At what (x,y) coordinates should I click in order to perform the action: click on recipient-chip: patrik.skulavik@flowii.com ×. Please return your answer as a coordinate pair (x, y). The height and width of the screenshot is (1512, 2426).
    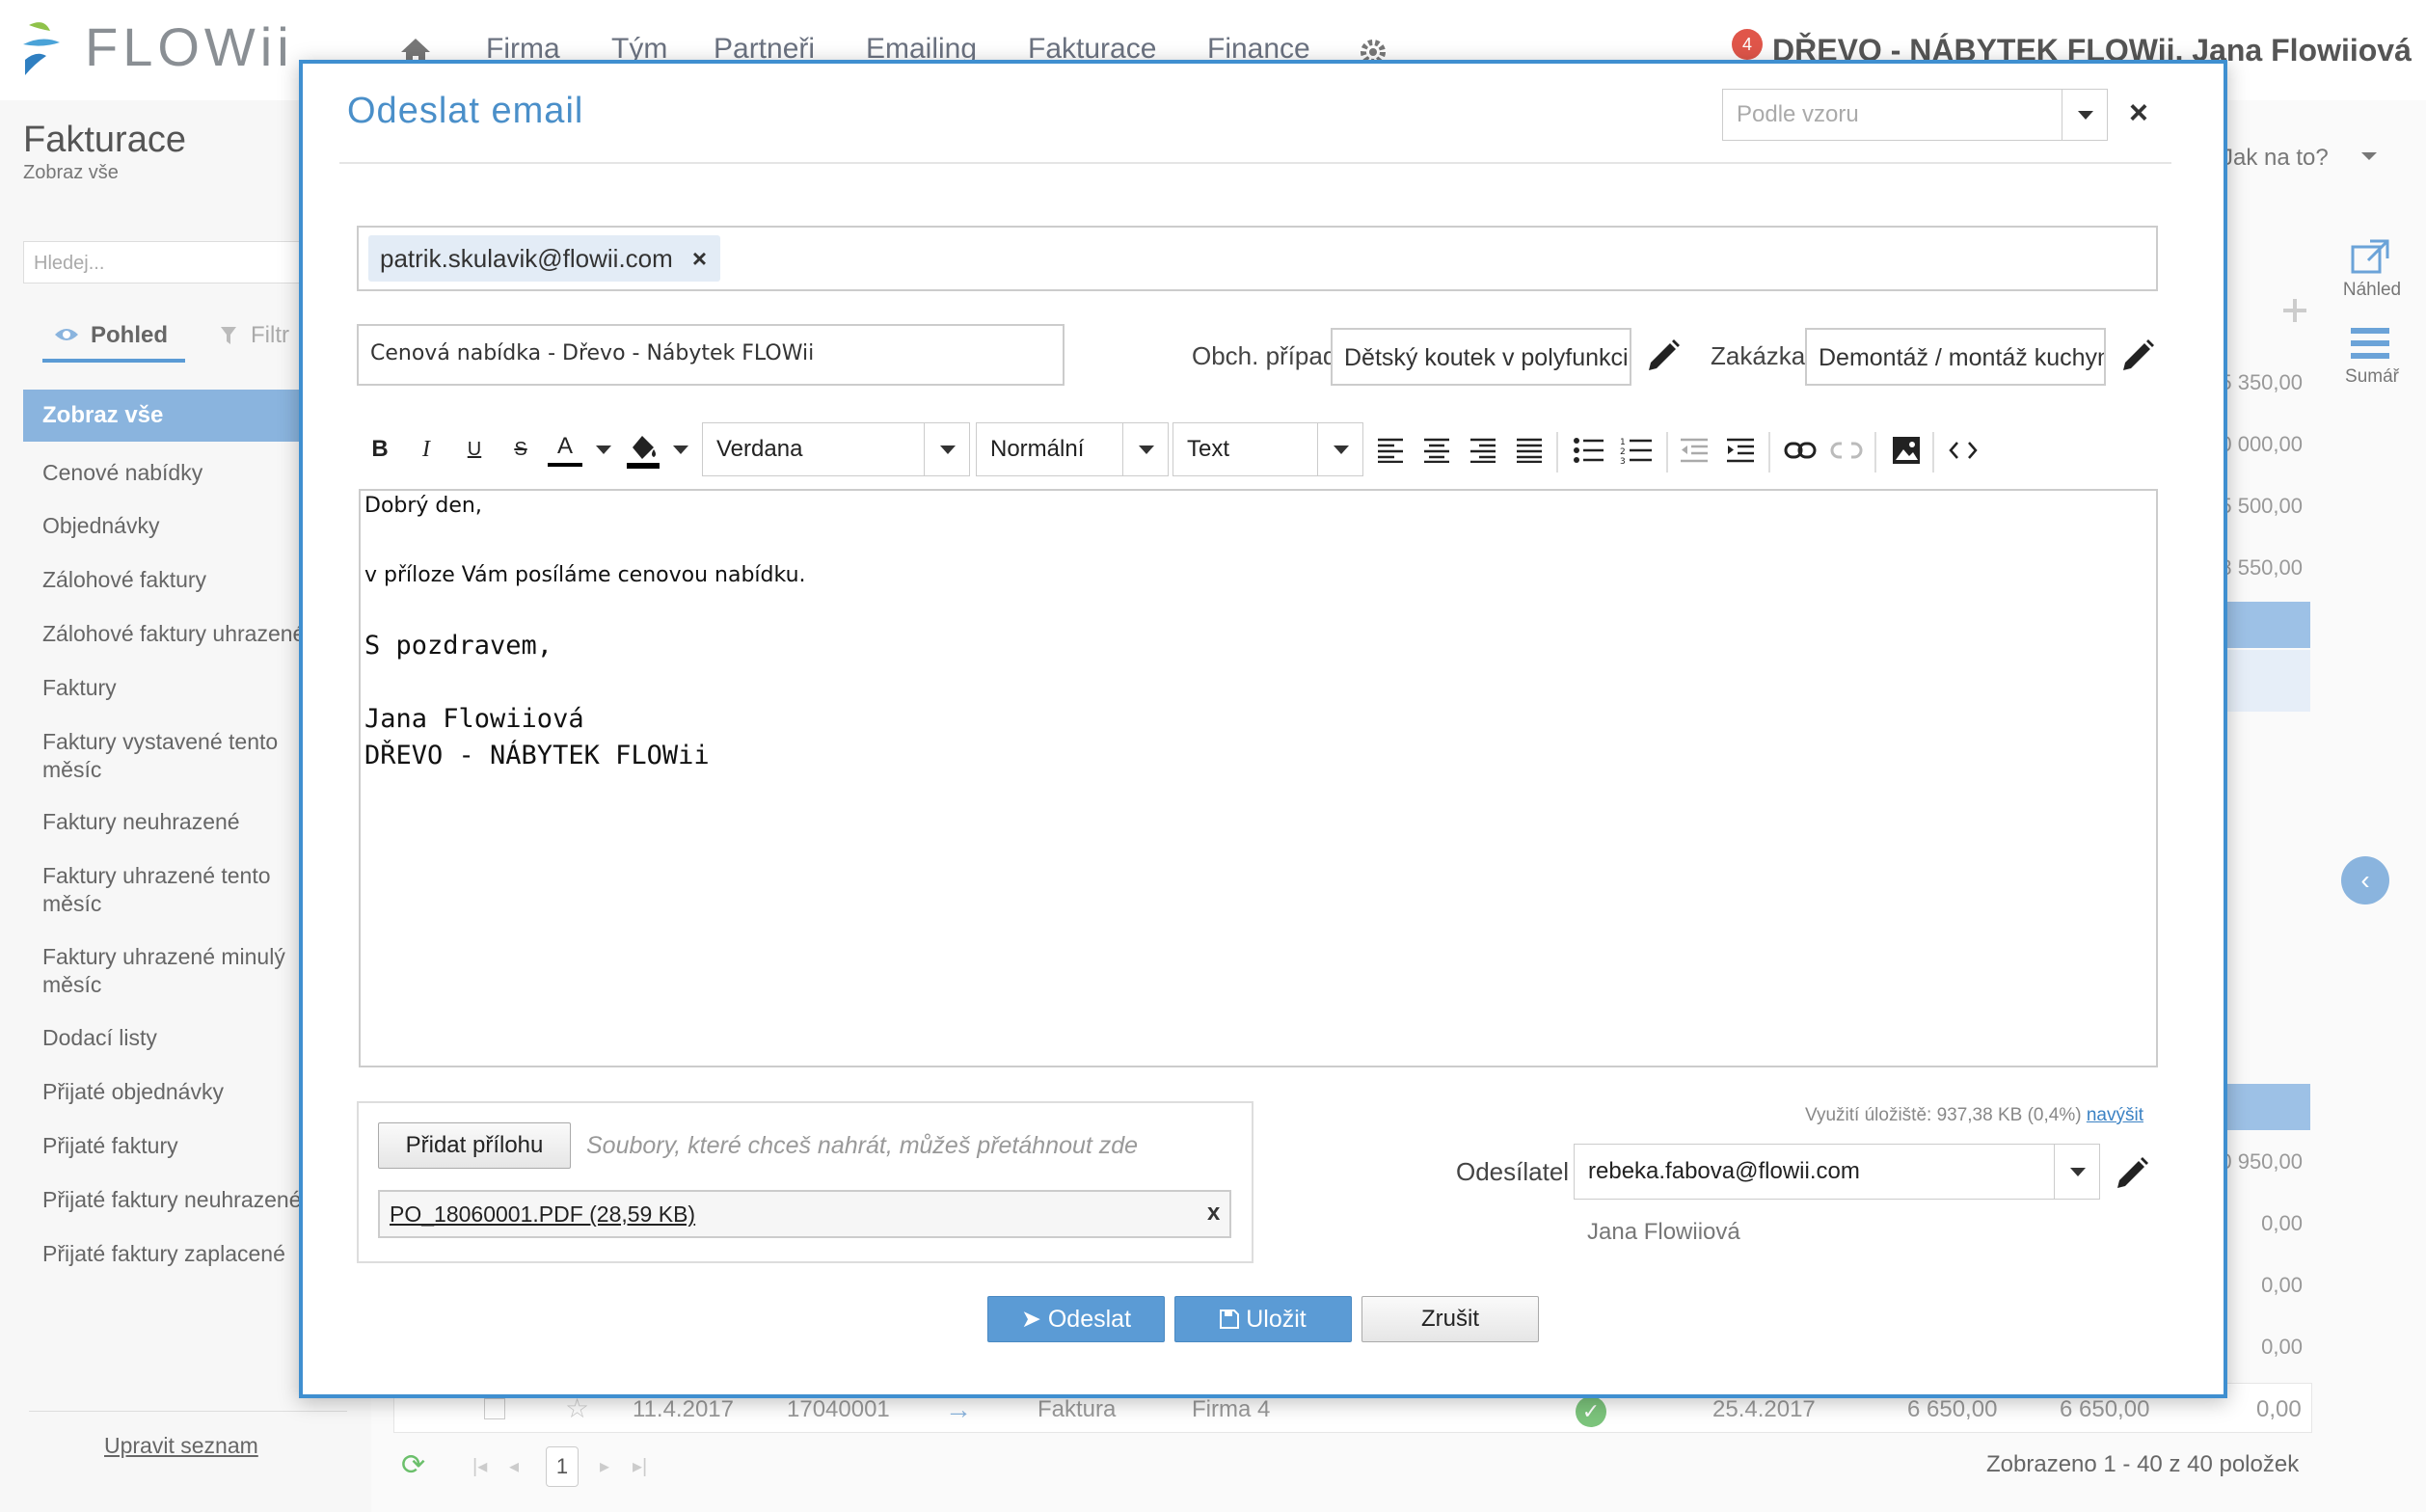
    Looking at the image, I should click on (544, 258).